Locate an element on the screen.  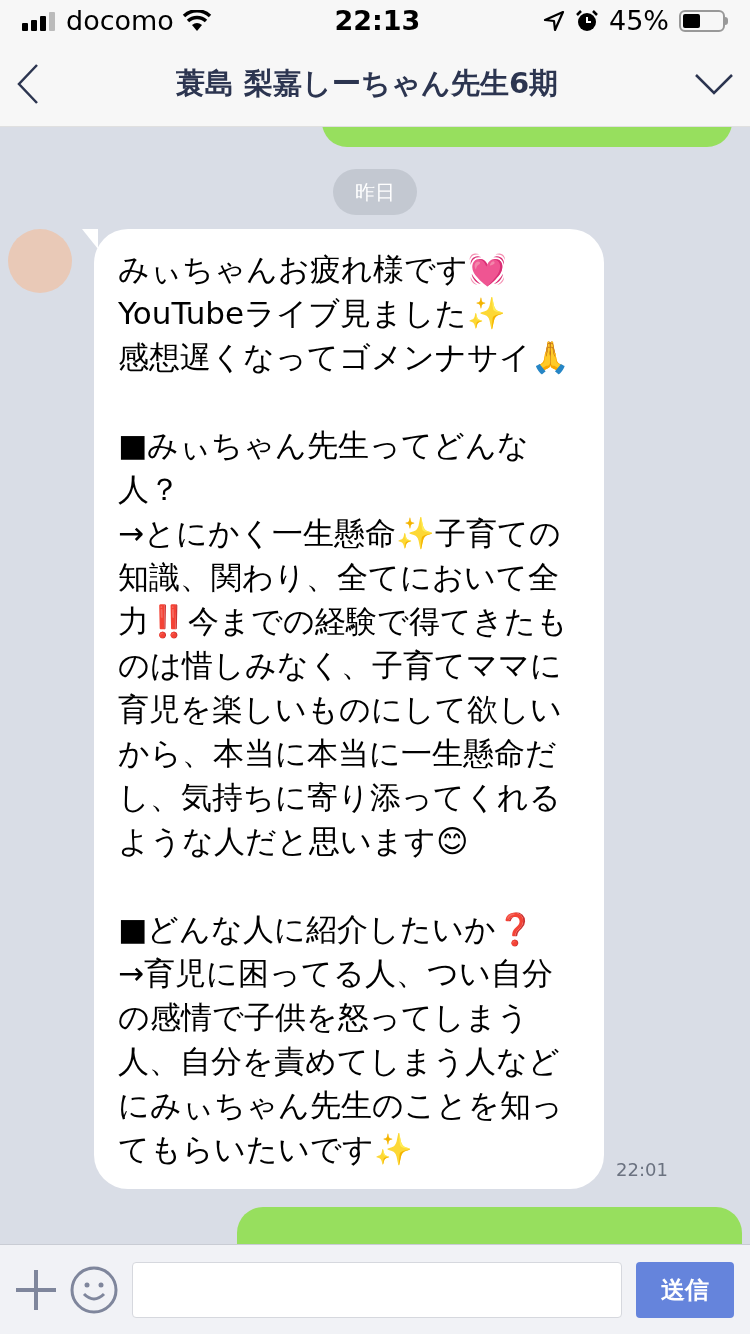
alarm-clock-icon is located at coordinates (587, 21).